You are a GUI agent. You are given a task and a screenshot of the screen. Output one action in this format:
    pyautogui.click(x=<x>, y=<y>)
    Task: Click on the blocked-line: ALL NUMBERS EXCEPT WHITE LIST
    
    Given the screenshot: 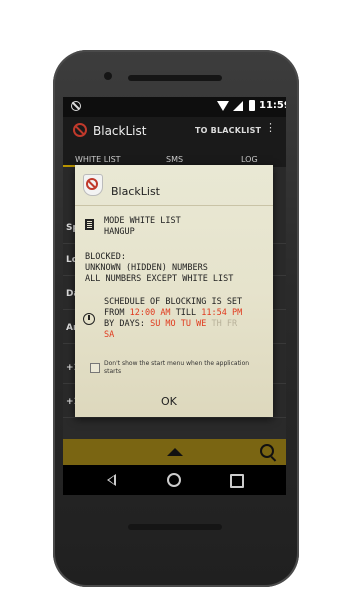 What is the action you would take?
    pyautogui.click(x=159, y=279)
    